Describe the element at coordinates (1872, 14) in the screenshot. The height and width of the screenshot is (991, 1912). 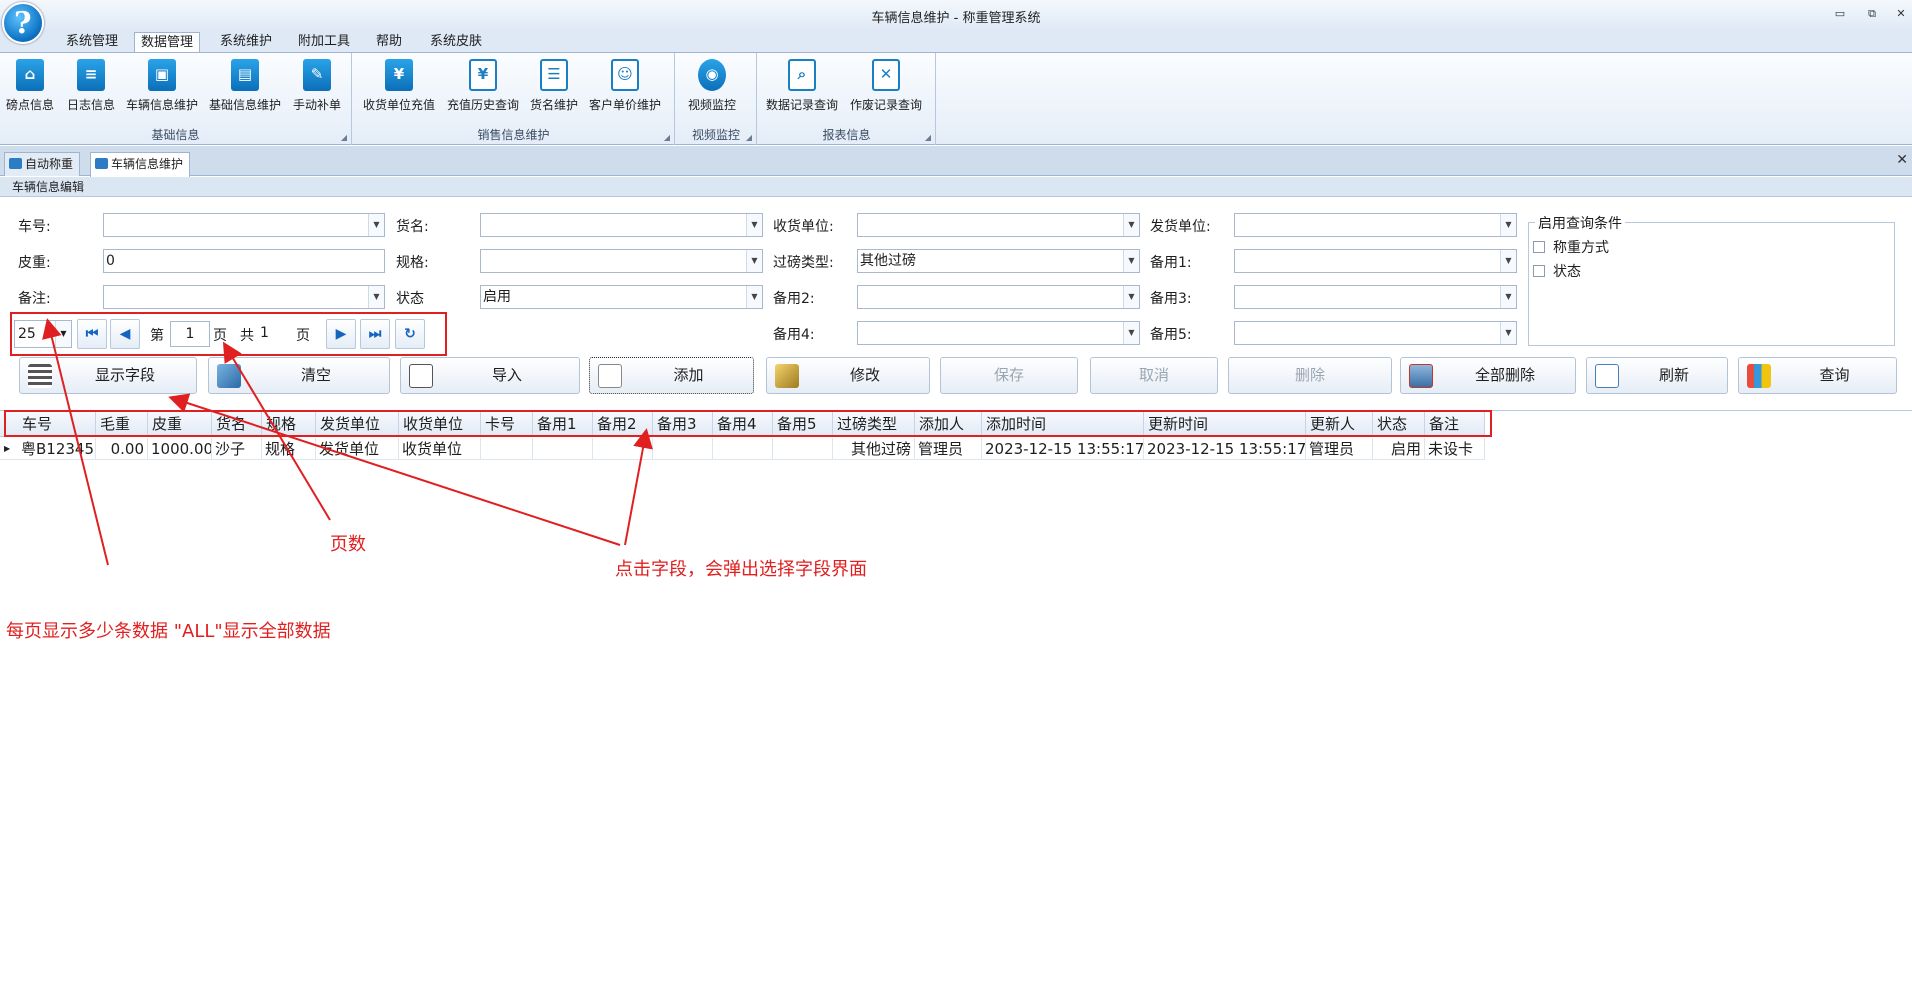
I see `restore-button: ⧉` at that location.